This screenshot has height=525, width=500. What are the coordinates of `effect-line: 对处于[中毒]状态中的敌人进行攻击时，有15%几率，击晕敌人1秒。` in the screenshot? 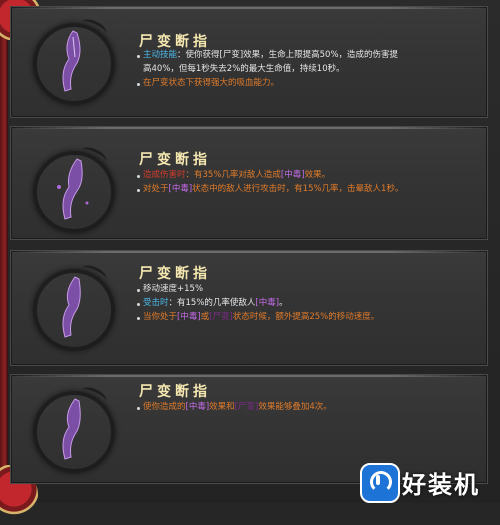 It's located at (273, 189).